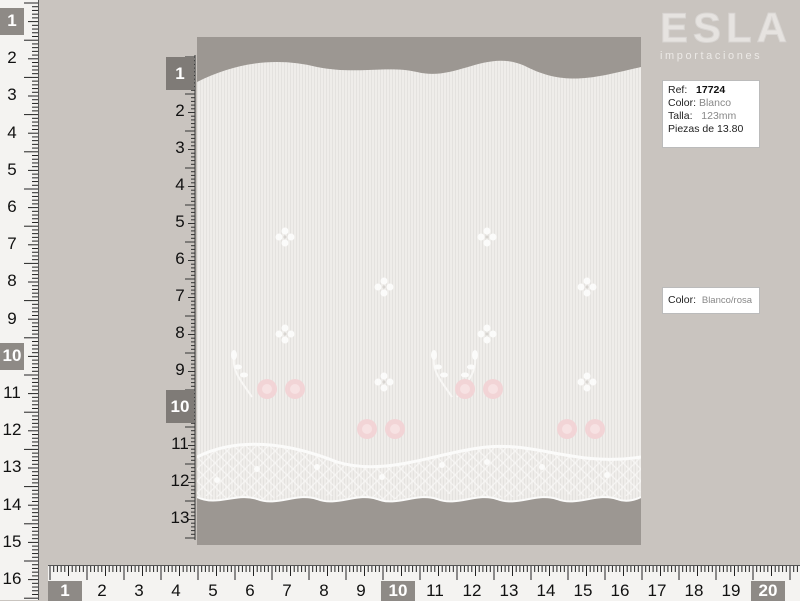  Describe the element at coordinates (694, 590) in the screenshot. I see `bottom-ruler-number: 18` at that location.